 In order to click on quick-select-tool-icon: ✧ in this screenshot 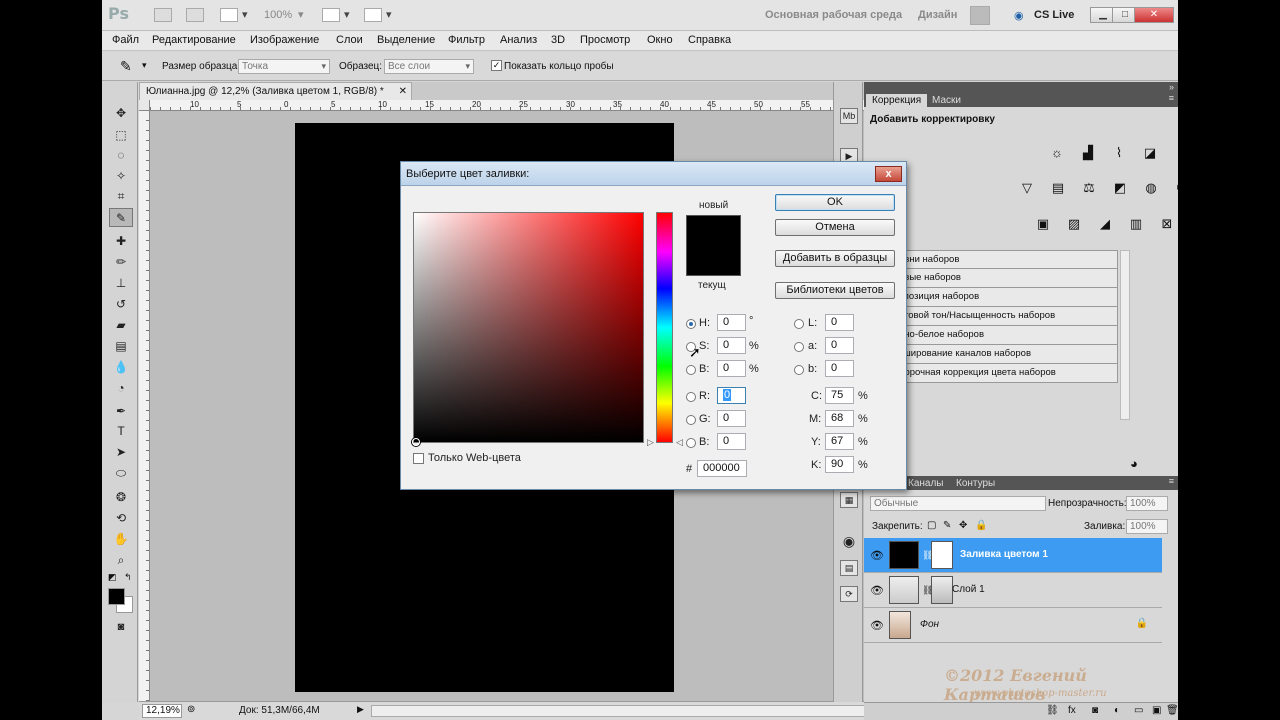, I will do `click(121, 176)`.